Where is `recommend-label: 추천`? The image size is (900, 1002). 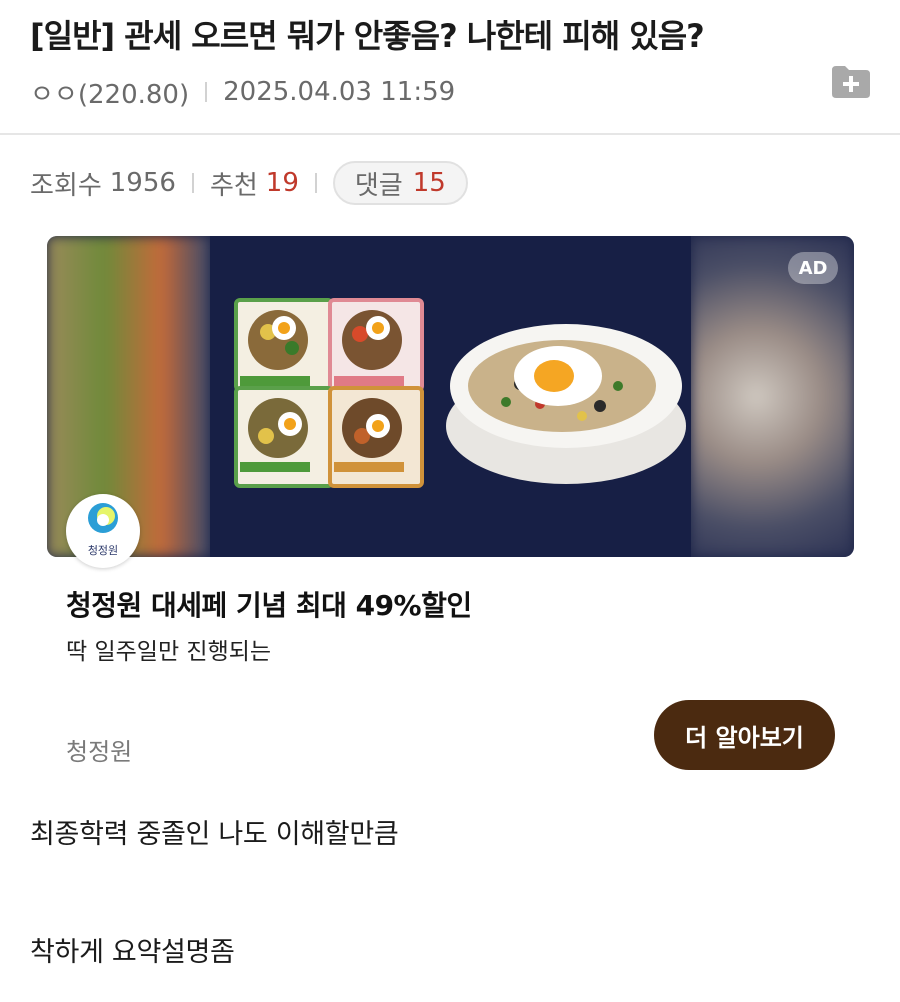
recommend-label: 추천 is located at coordinates (233, 185).